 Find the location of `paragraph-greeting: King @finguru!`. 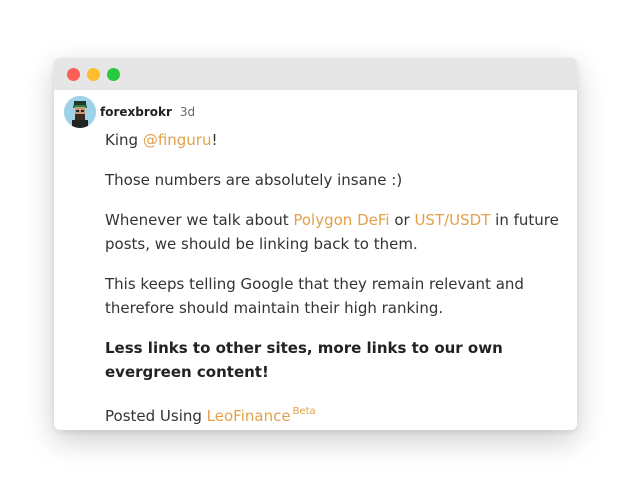

paragraph-greeting: King @finguru! is located at coordinates (341, 140).